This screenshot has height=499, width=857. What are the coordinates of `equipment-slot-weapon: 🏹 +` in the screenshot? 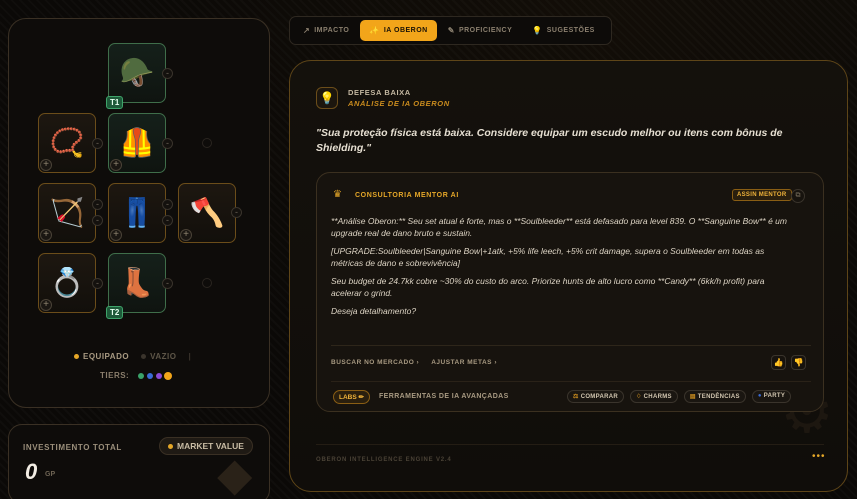 It's located at (67, 213).